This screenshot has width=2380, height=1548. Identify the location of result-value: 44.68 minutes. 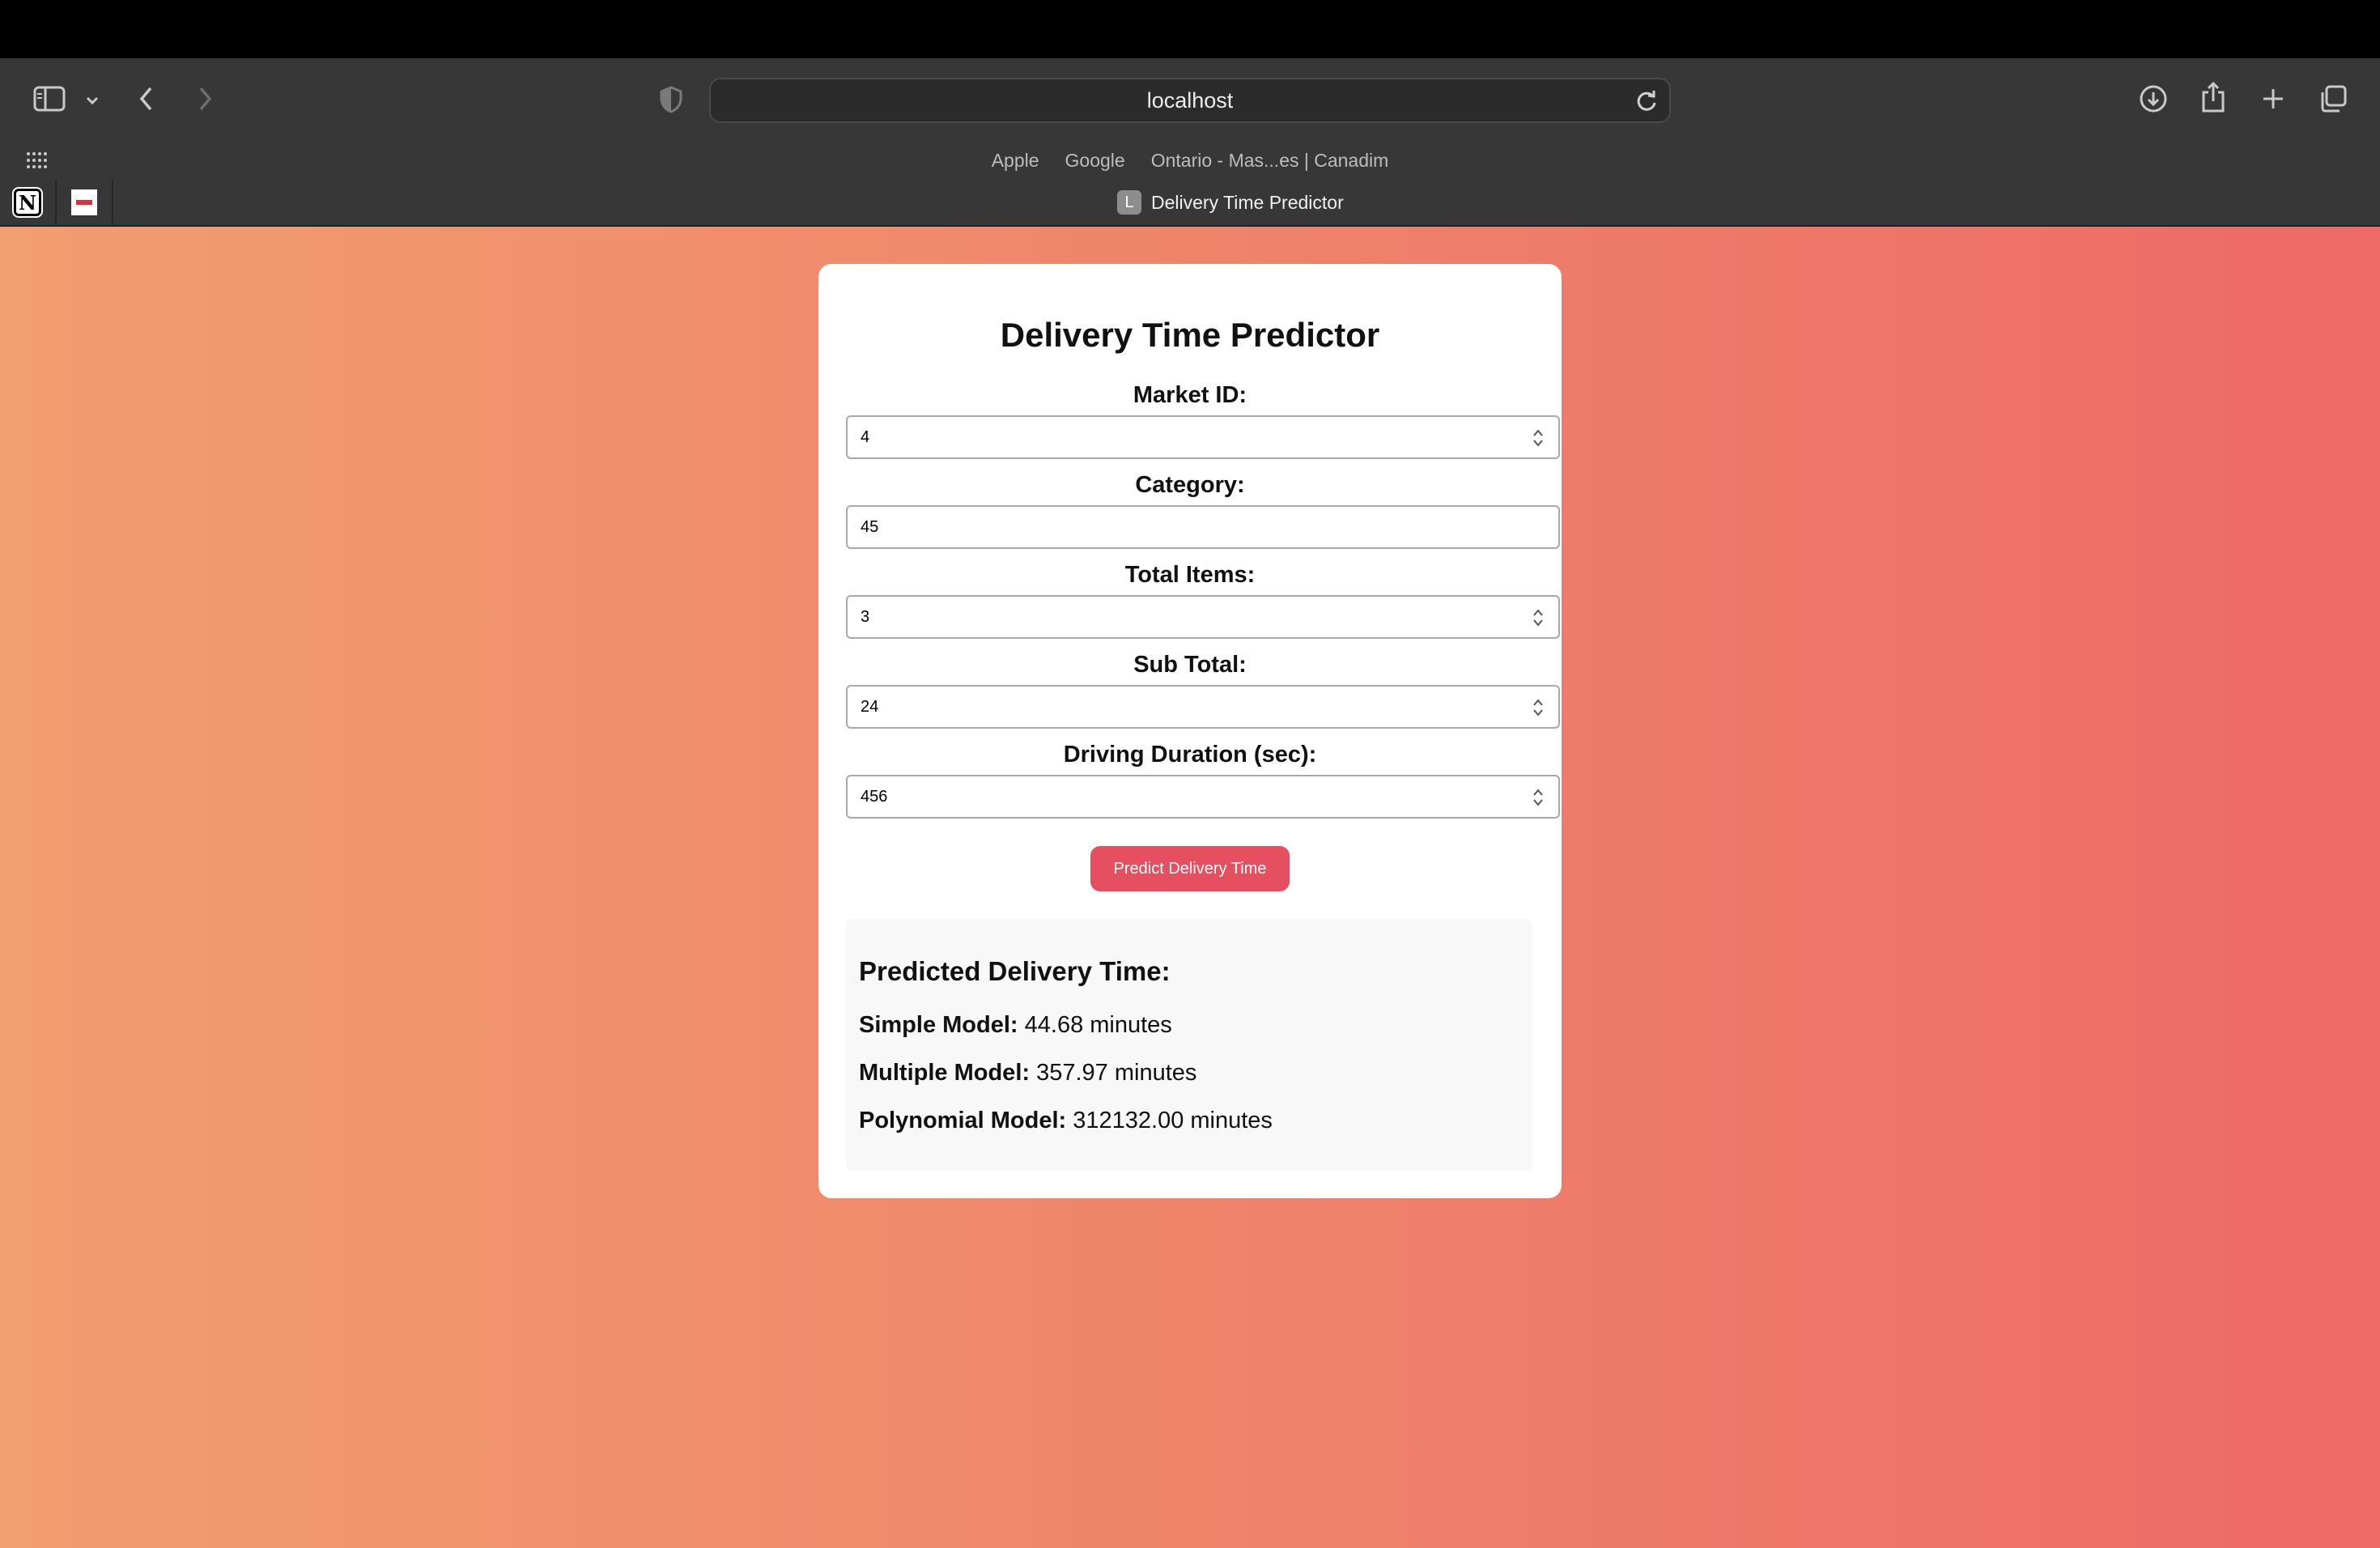
(1098, 1025).